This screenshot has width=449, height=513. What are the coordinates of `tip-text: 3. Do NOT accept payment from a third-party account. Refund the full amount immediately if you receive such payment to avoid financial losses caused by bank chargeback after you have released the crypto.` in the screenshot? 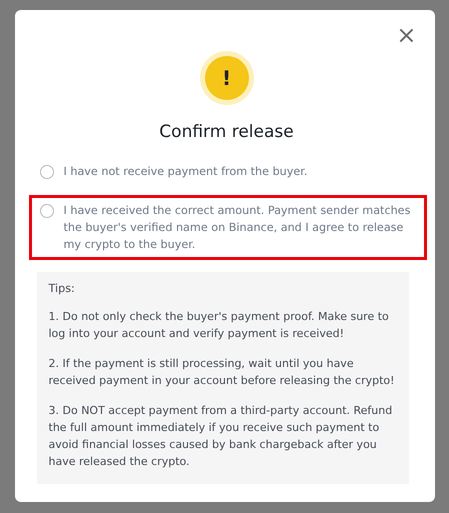 It's located at (221, 436).